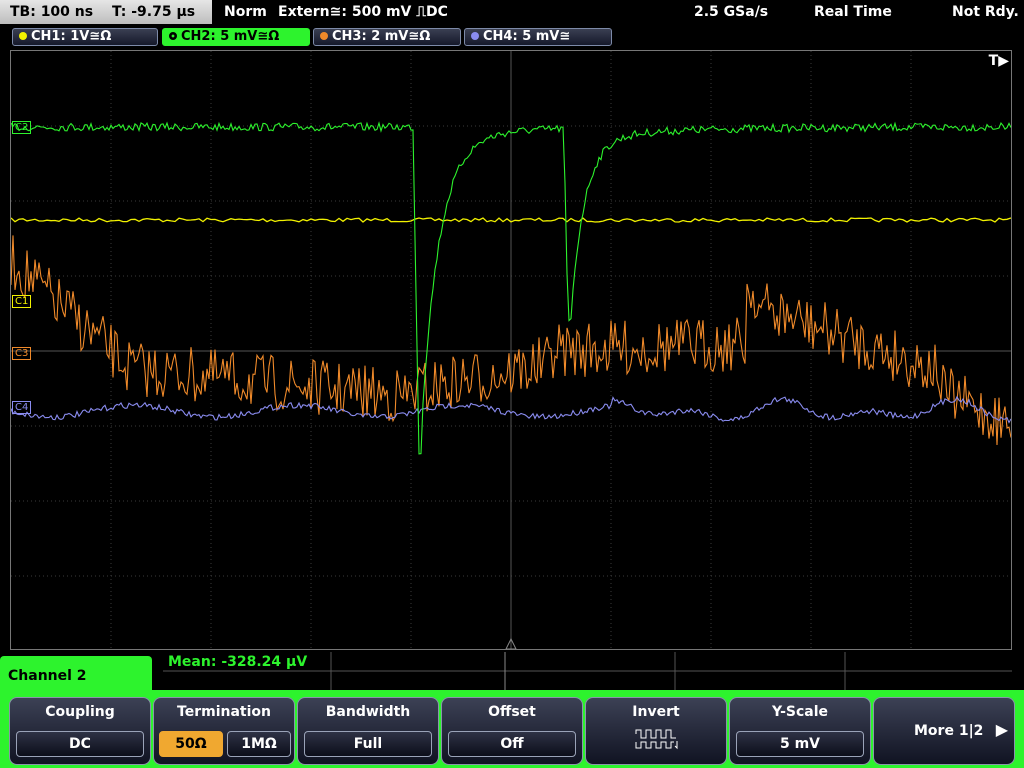  I want to click on tab-ch3: CH3: 2 mV≅Ω, so click(387, 37).